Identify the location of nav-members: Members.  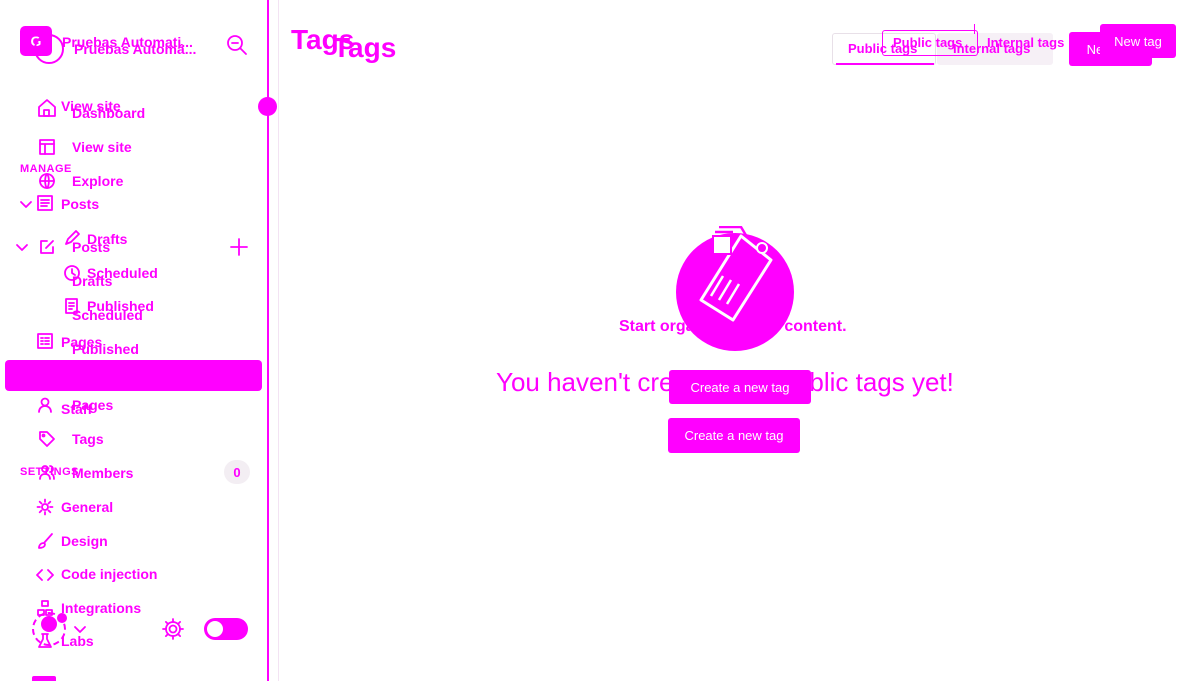
(102, 473).